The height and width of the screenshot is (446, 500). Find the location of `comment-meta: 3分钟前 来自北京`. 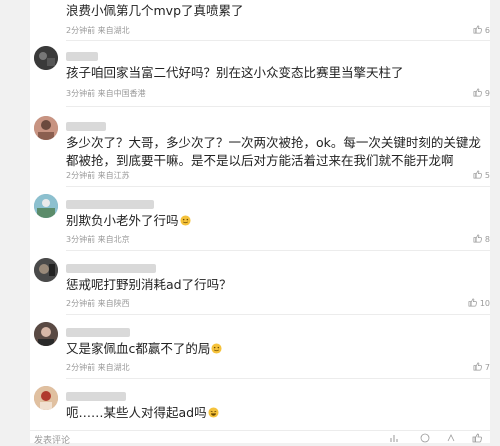

comment-meta: 3分钟前 来自北京 is located at coordinates (98, 239).